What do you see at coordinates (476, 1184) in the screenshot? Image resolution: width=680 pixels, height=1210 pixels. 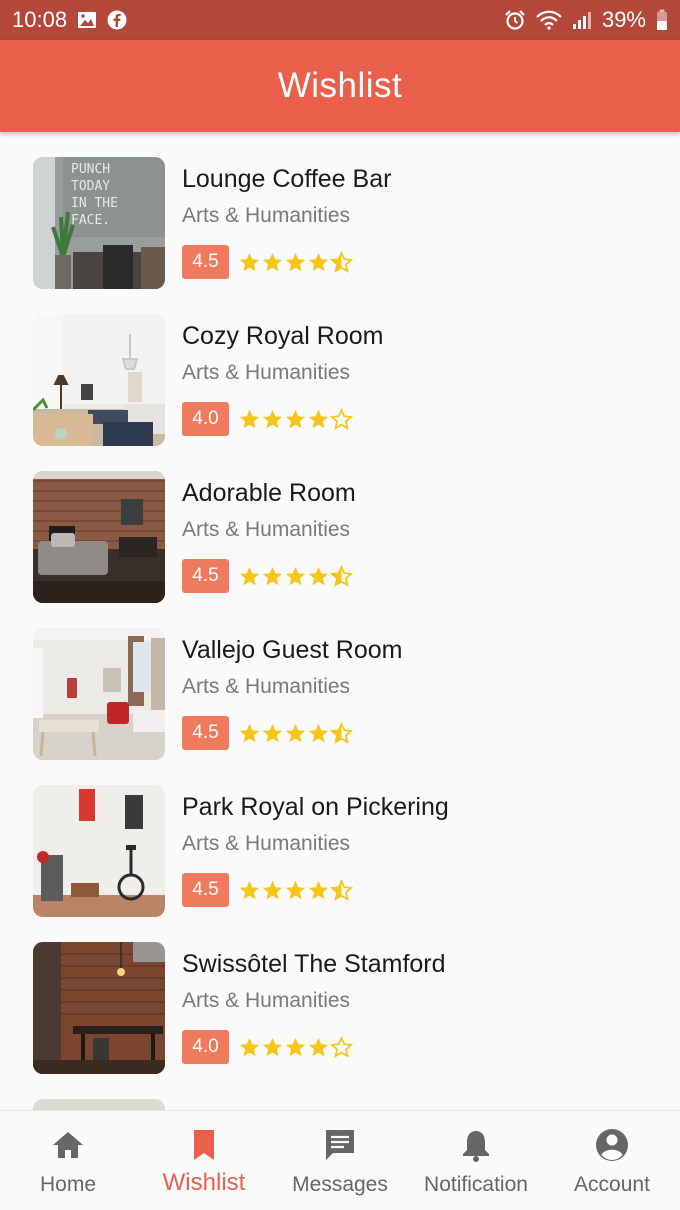 I see `nav-label: Notification` at bounding box center [476, 1184].